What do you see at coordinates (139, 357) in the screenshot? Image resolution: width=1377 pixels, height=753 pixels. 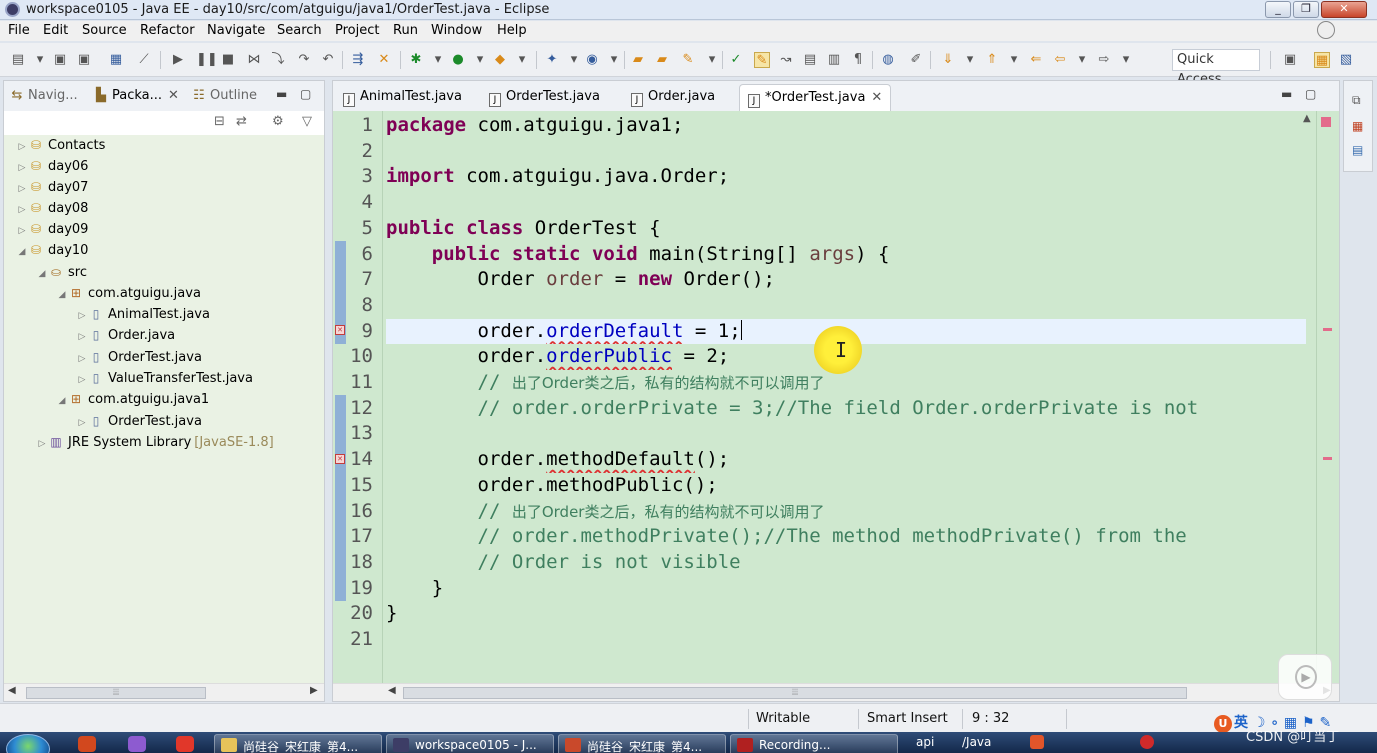 I see `tree-item-ordertest: ▷ ▯ OrderTest.java` at bounding box center [139, 357].